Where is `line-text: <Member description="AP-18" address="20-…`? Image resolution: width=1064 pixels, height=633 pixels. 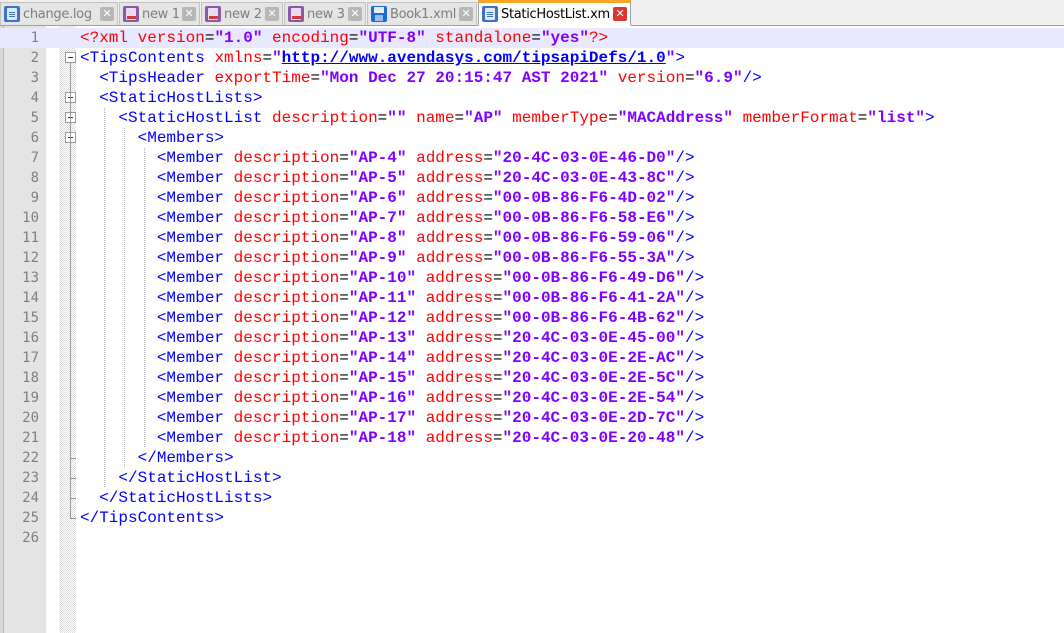
line-text: <Member description="AP-18" address="20-… is located at coordinates (392, 438).